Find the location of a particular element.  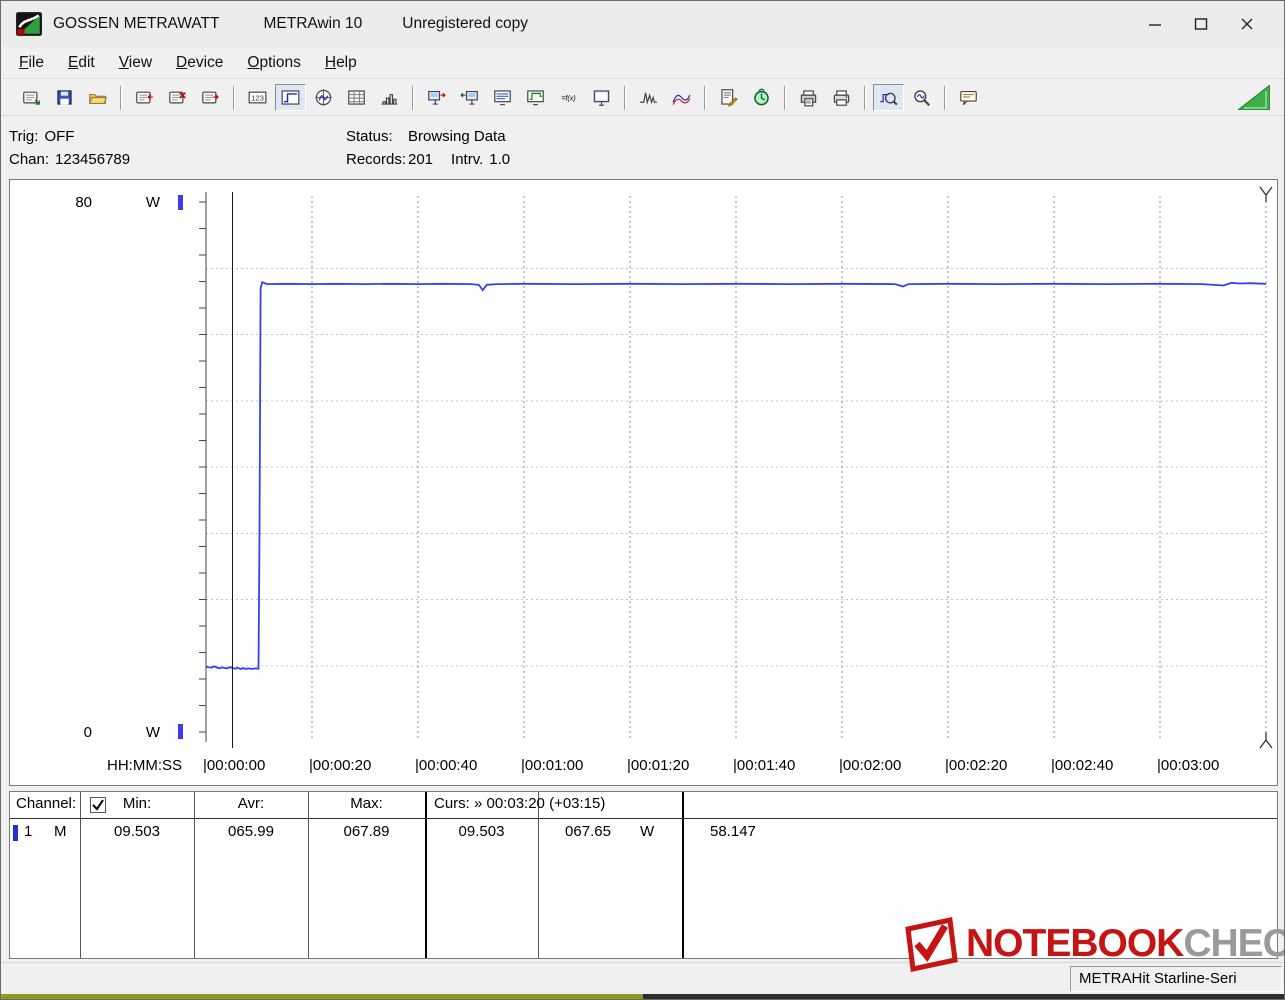

device-monitor-icon is located at coordinates (535, 98).